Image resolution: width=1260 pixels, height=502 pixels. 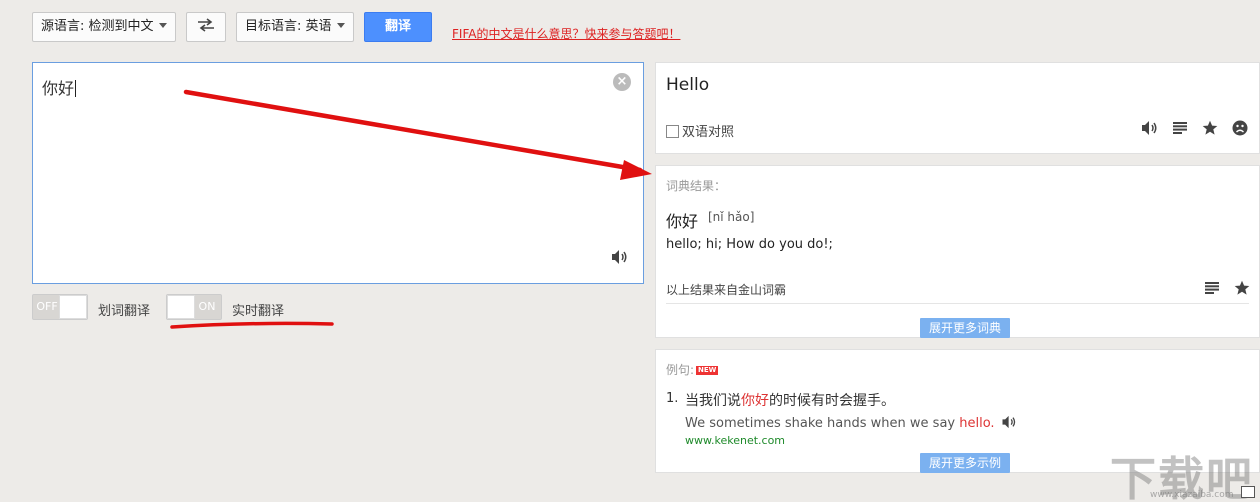 What do you see at coordinates (672, 398) in the screenshot?
I see `example-number: 1.` at bounding box center [672, 398].